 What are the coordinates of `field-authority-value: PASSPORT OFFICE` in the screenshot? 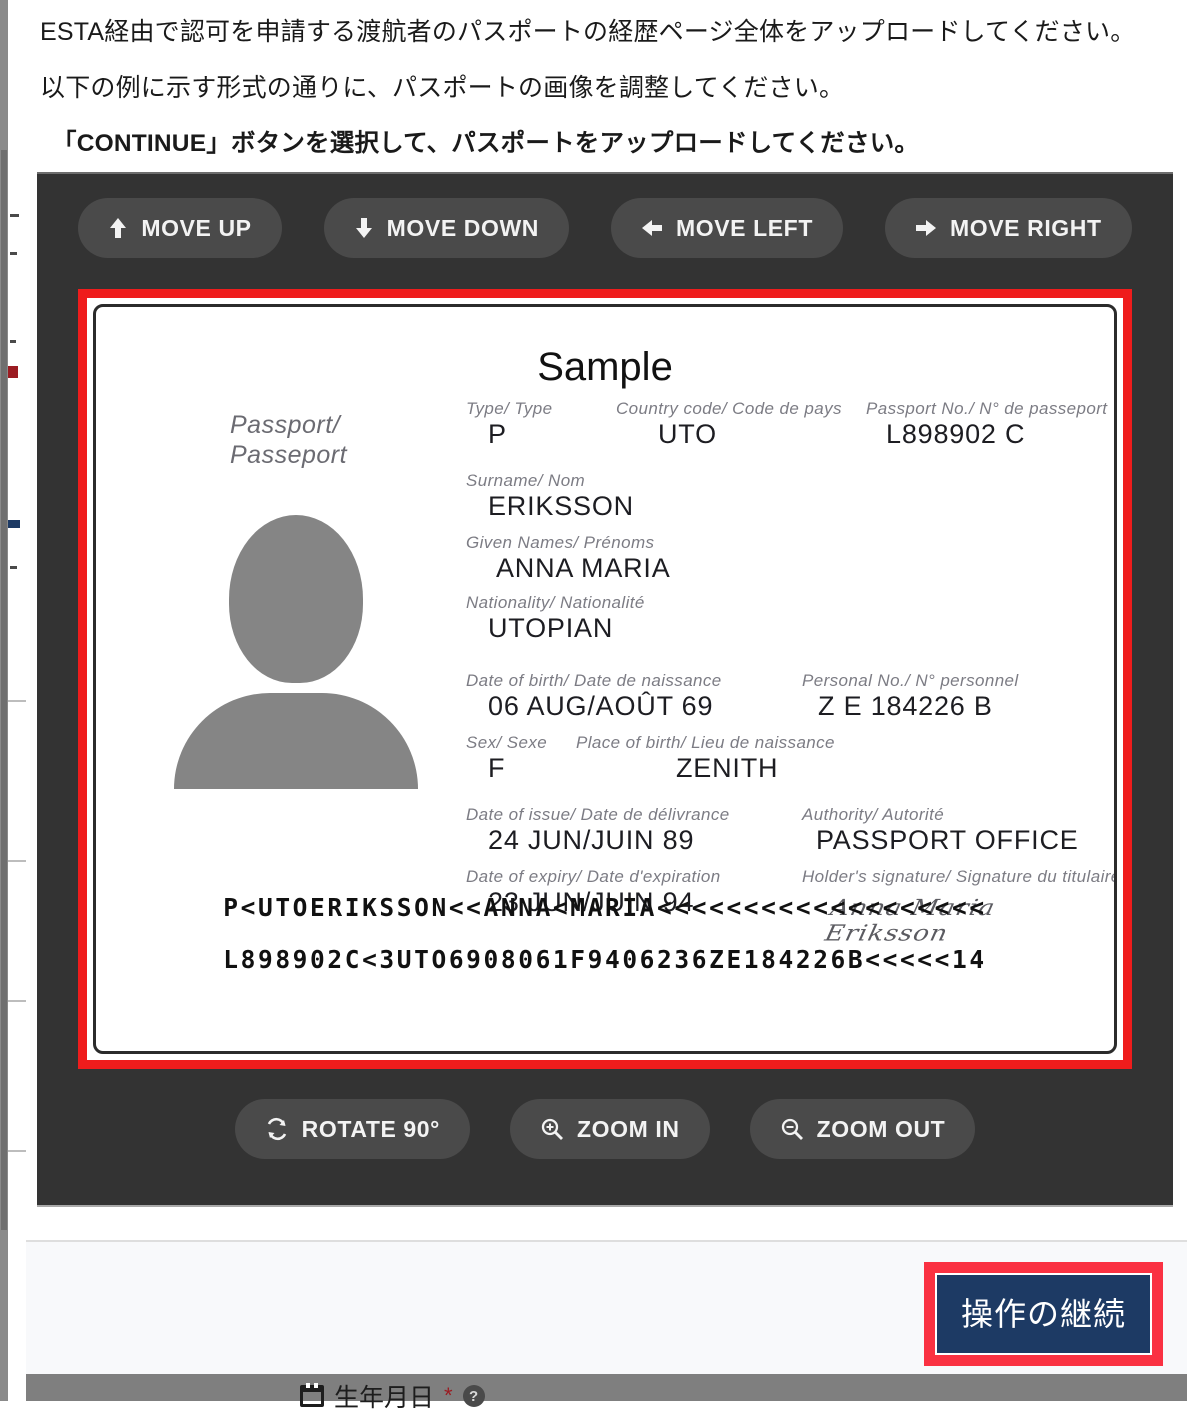 It's located at (940, 840).